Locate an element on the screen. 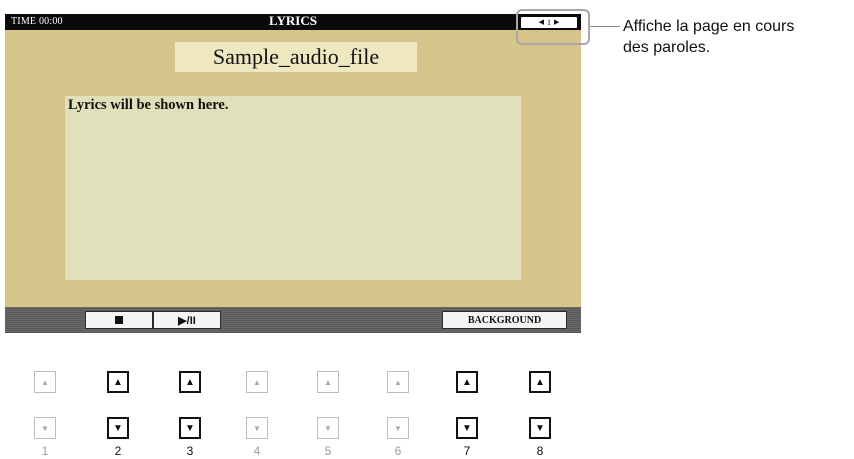 Image resolution: width=854 pixels, height=459 pixels. up-button-4: ▲ is located at coordinates (257, 382).